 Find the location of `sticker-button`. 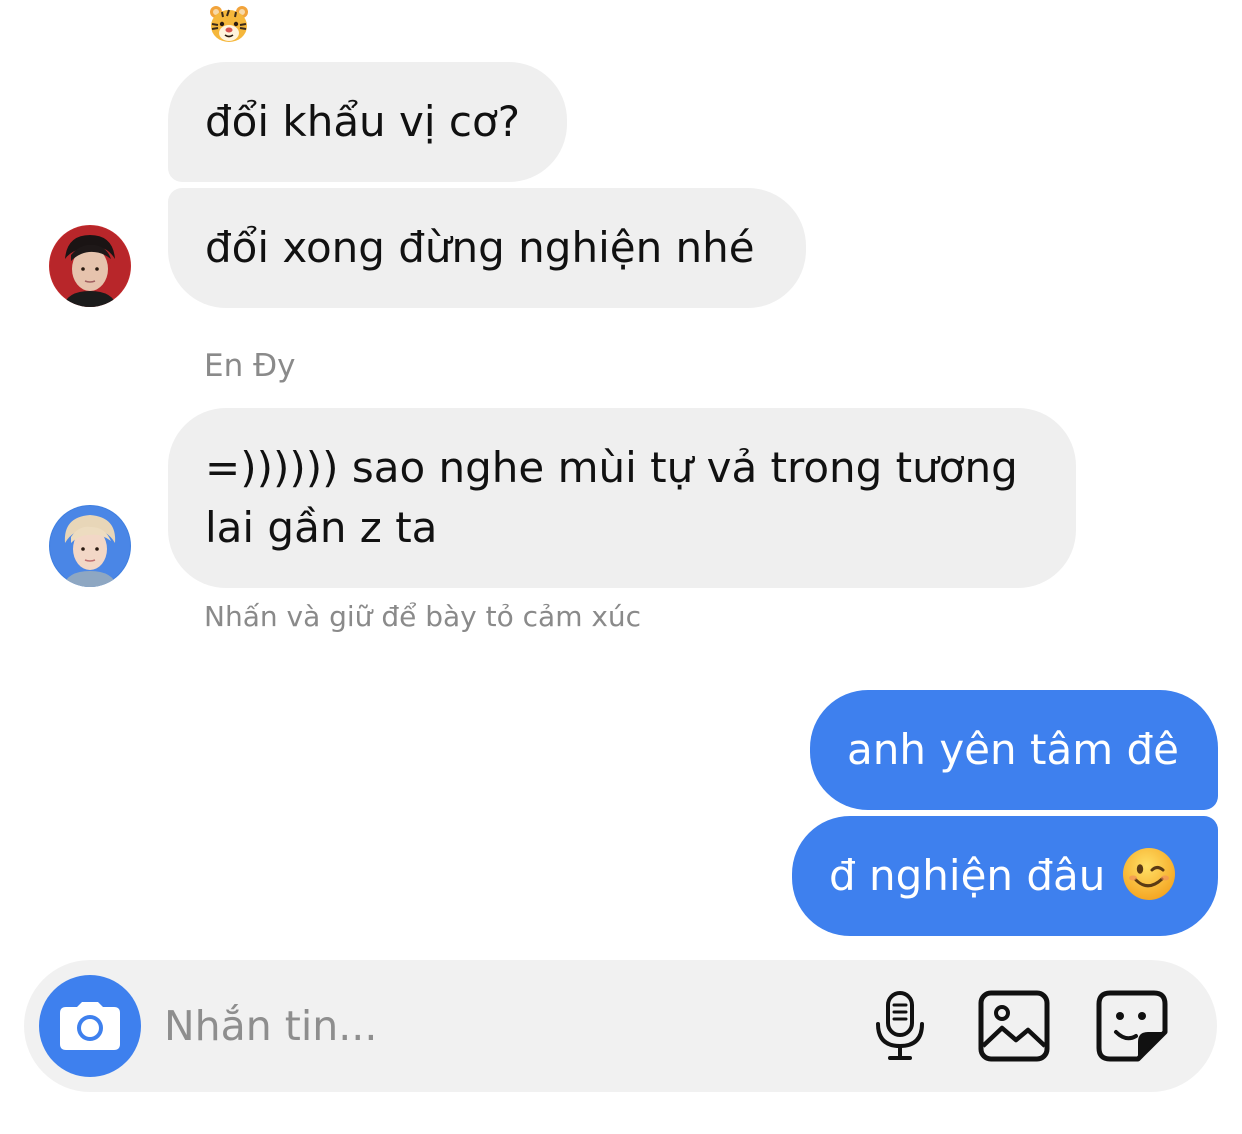

sticker-button is located at coordinates (1132, 1026).